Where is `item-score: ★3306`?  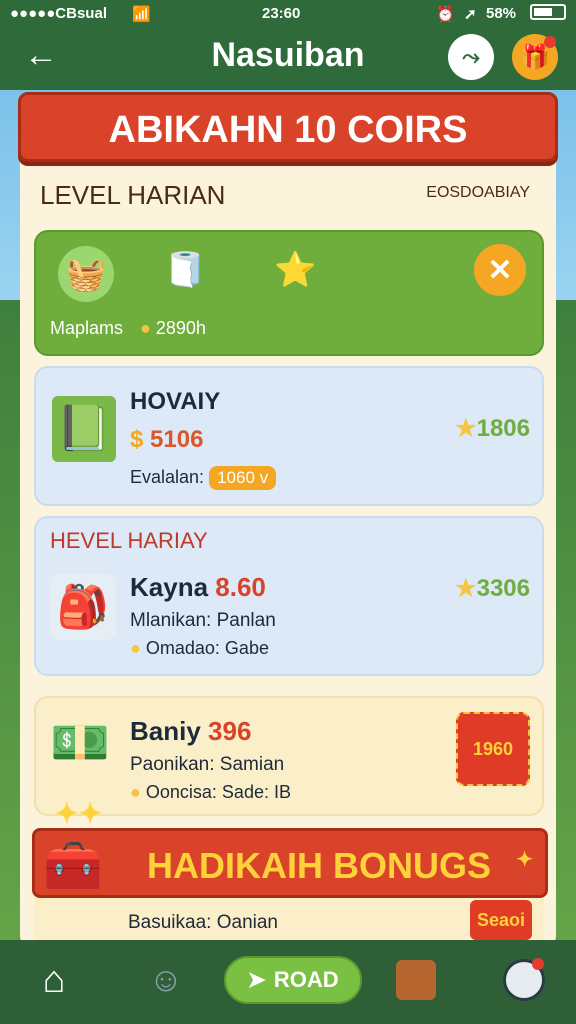
item-score: ★3306 is located at coordinates (492, 588).